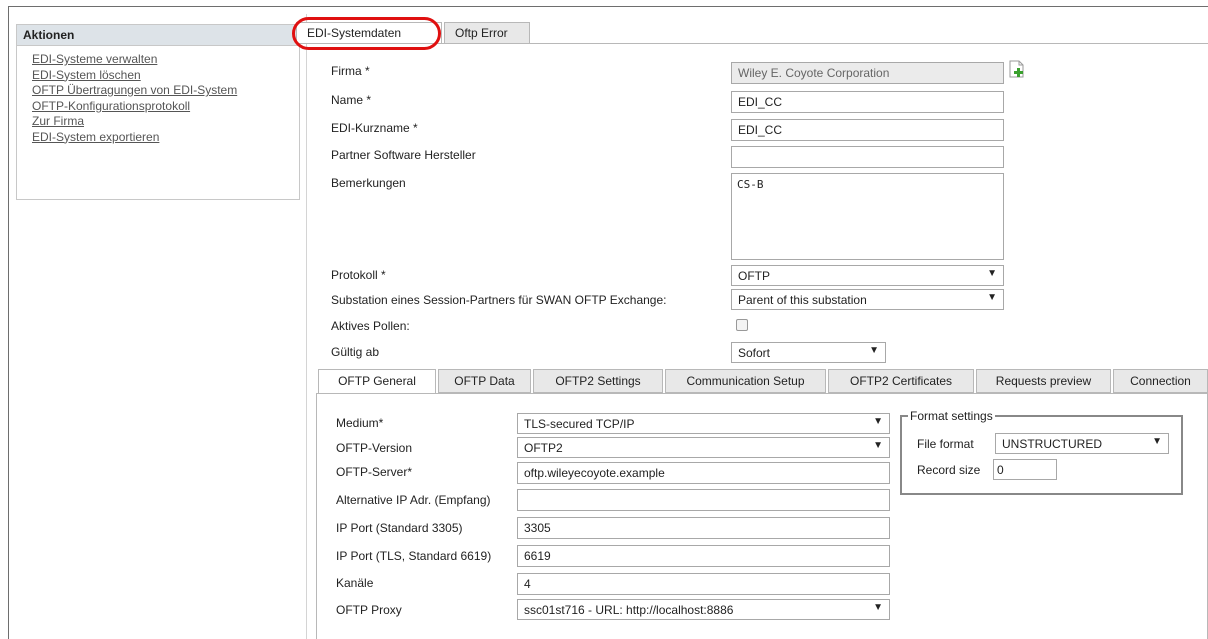 This screenshot has width=1208, height=639. I want to click on tab-connection: Connection, so click(1160, 381).